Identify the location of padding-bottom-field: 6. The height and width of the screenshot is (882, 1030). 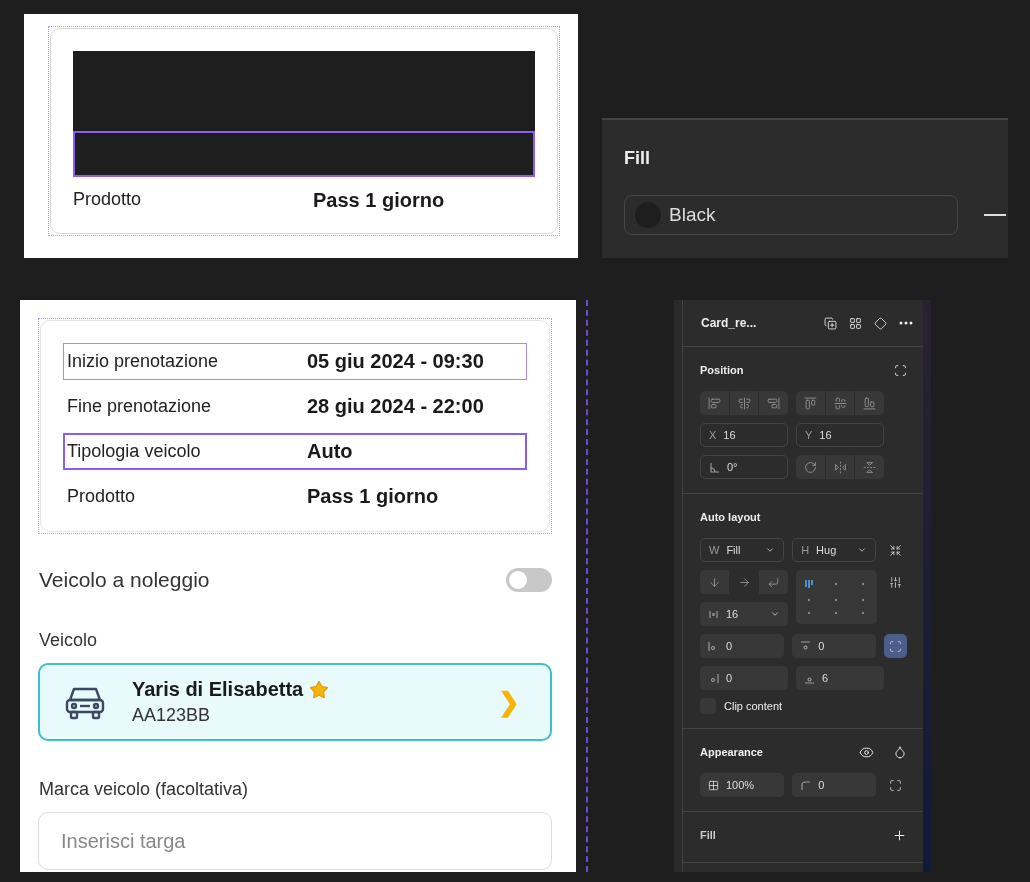
(840, 678).